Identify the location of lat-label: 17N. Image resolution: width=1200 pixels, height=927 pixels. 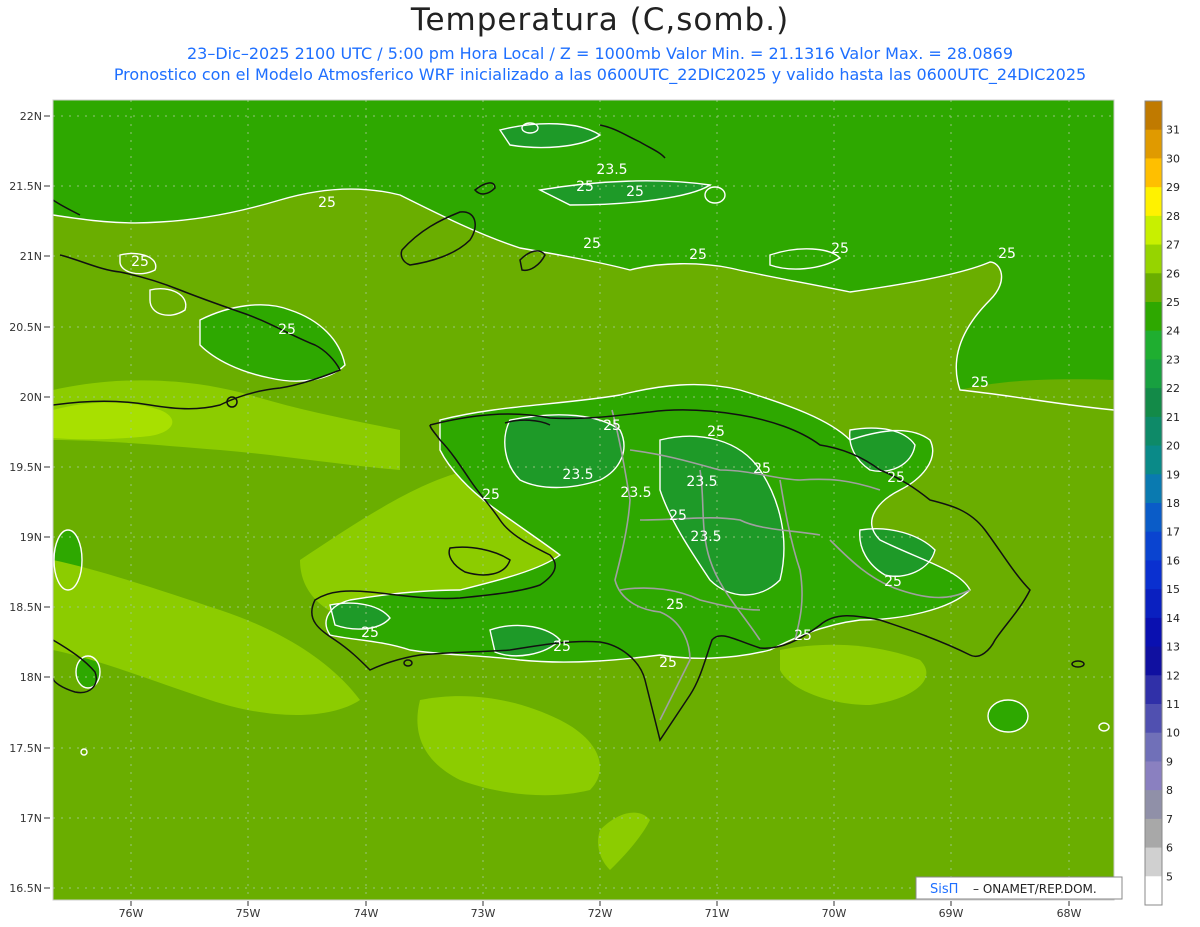
(31, 818).